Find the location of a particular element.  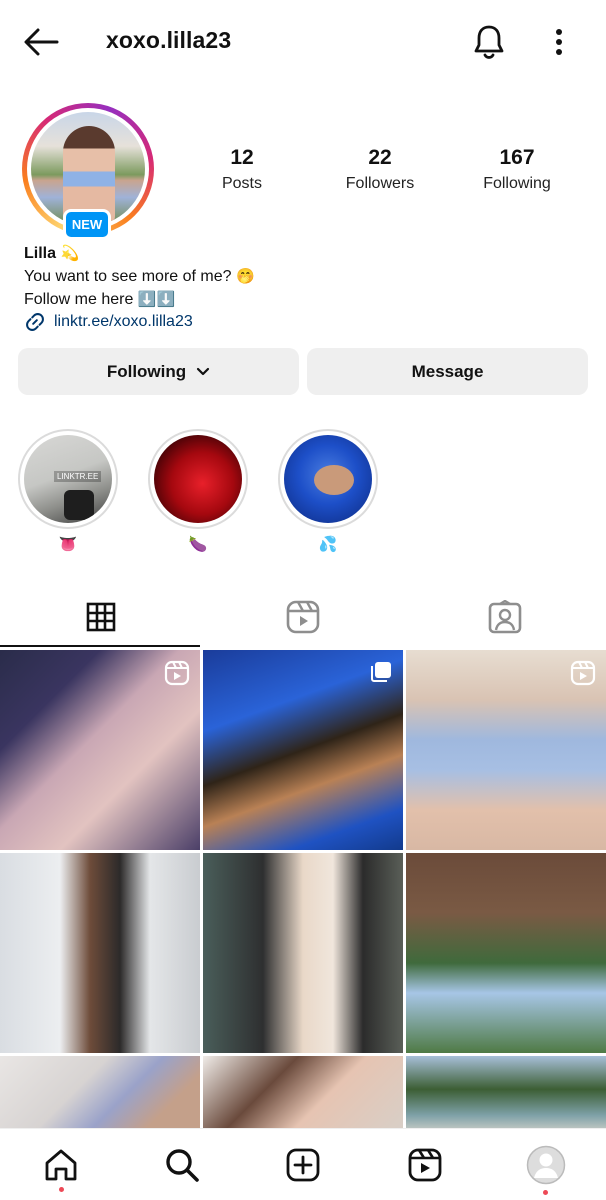

create-icon is located at coordinates (303, 1165).